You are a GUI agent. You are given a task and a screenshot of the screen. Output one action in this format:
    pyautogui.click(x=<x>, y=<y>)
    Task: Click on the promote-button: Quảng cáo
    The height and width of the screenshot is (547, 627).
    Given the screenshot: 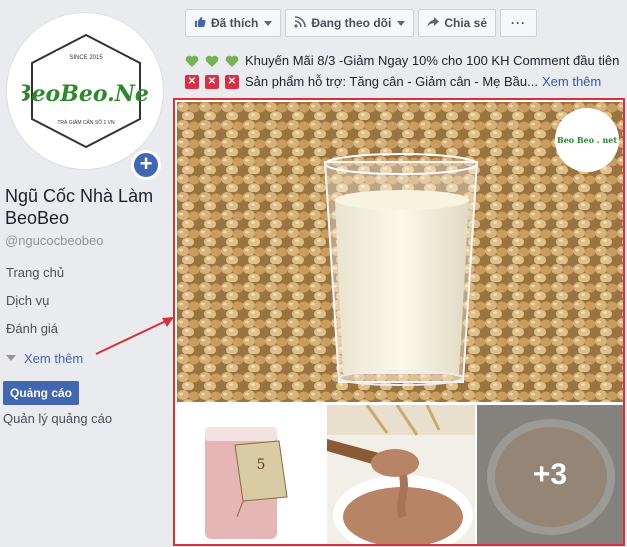 What is the action you would take?
    pyautogui.click(x=41, y=393)
    